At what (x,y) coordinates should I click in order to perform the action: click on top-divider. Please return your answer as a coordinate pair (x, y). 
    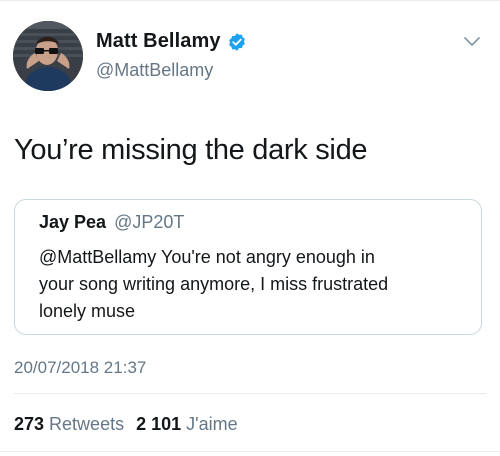
    Looking at the image, I should click on (250, 0).